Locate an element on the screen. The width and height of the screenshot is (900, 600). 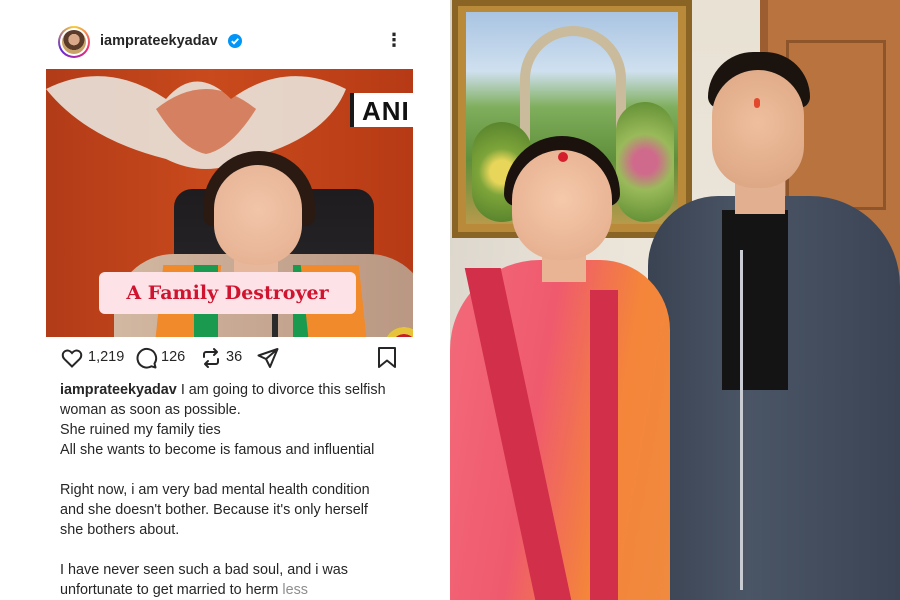
like-count: 1,219 is located at coordinates (106, 357).